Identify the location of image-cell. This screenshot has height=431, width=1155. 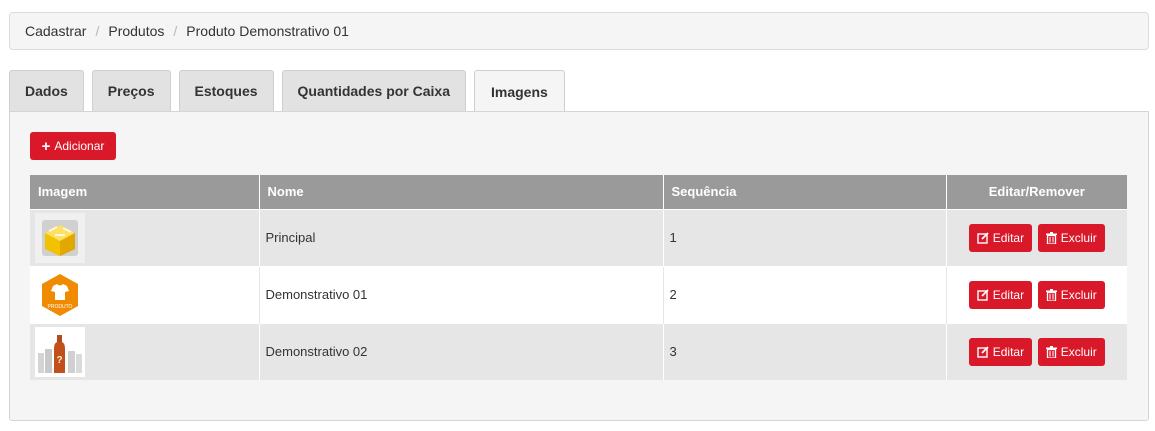
(145, 237).